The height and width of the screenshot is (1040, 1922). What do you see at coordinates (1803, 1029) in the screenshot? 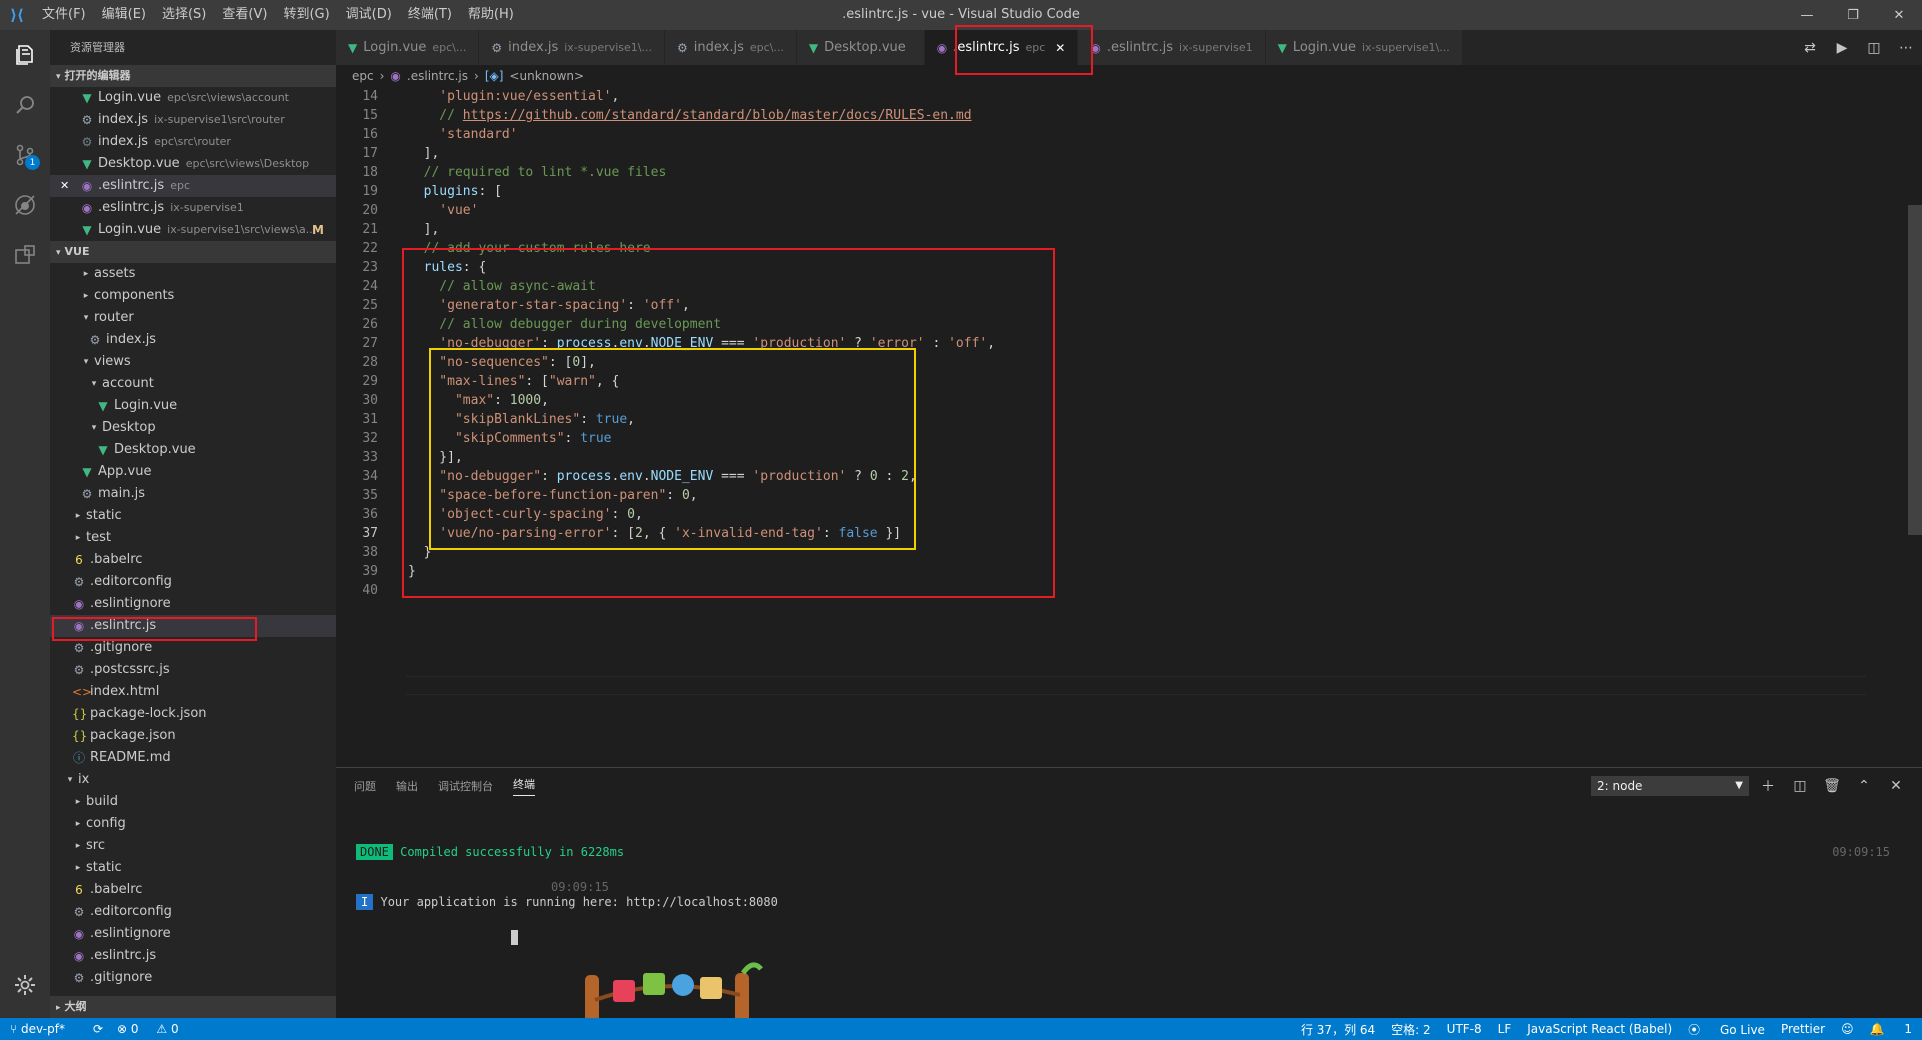
I see `prettier-button: Prettier` at bounding box center [1803, 1029].